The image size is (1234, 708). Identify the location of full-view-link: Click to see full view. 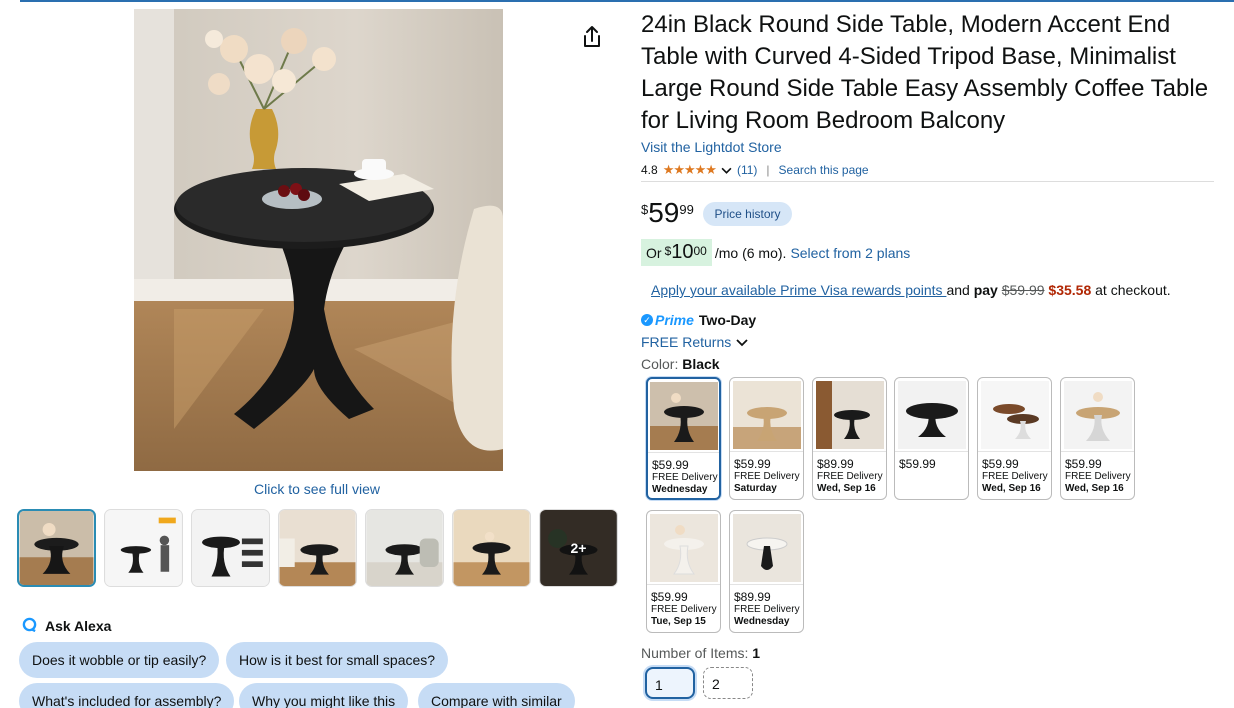
(317, 489).